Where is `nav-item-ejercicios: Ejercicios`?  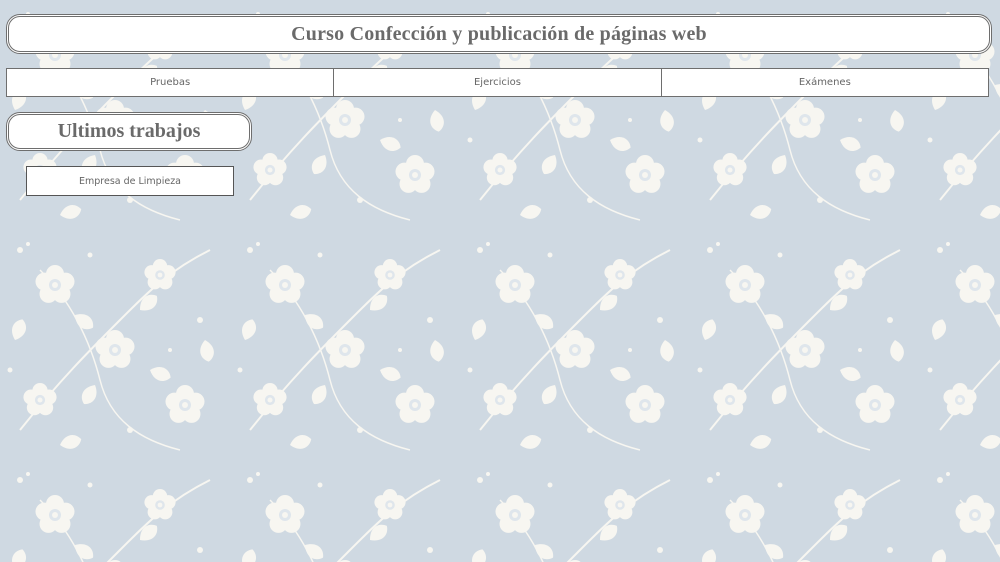
nav-item-ejercicios: Ejercicios is located at coordinates (497, 82).